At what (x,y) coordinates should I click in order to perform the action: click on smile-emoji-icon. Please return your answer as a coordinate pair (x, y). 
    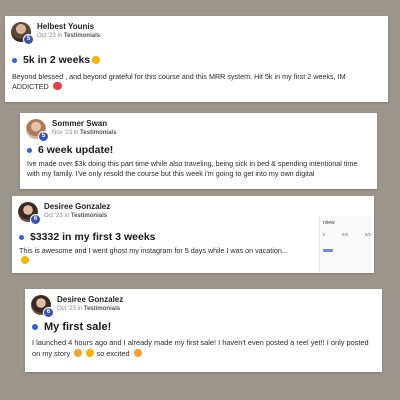
    Looking at the image, I should click on (137, 353).